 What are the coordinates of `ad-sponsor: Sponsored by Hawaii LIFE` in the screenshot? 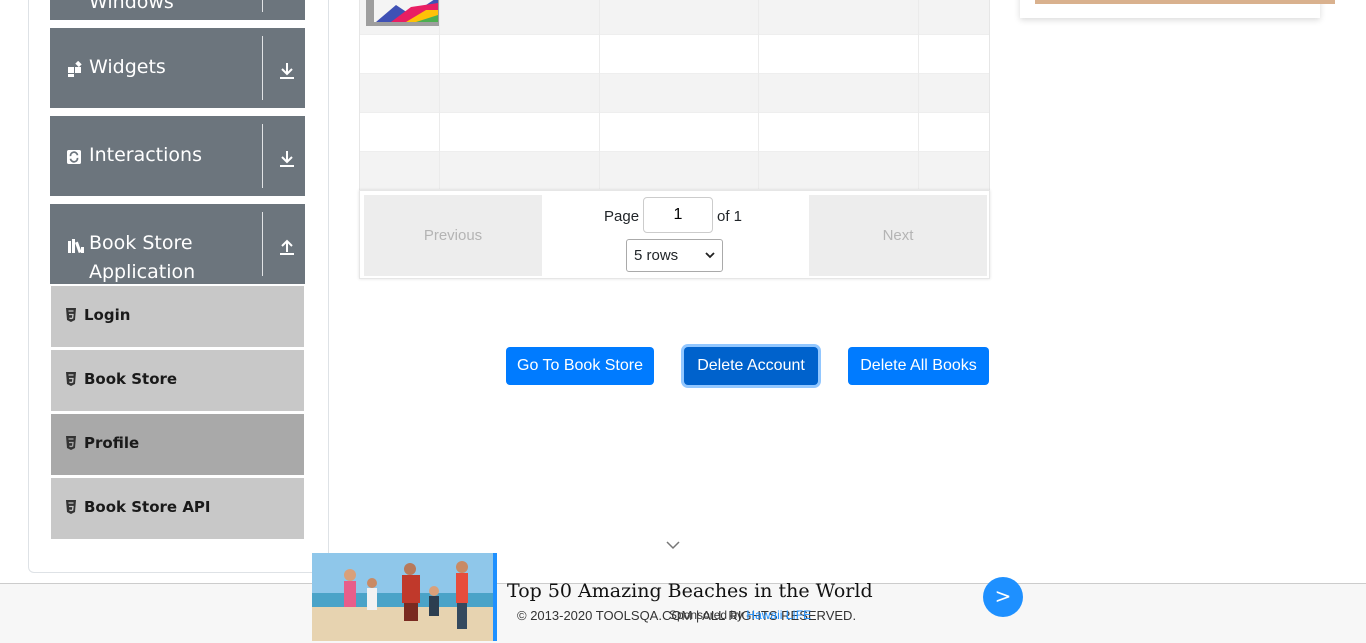 It's located at (740, 615).